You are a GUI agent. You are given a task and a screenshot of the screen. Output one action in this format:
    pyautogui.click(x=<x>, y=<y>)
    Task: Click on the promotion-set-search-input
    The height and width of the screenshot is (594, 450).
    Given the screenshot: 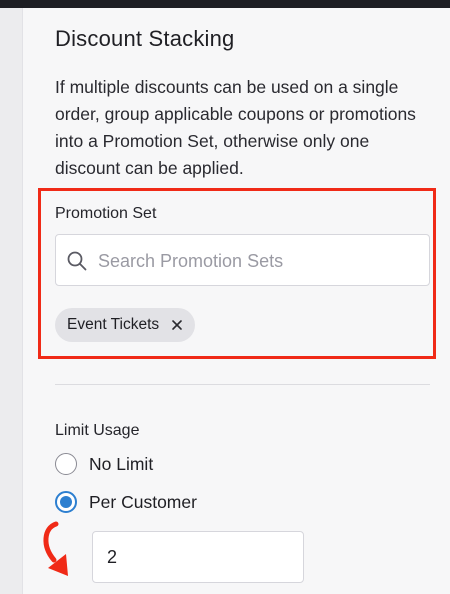 What is the action you would take?
    pyautogui.click(x=258, y=261)
    